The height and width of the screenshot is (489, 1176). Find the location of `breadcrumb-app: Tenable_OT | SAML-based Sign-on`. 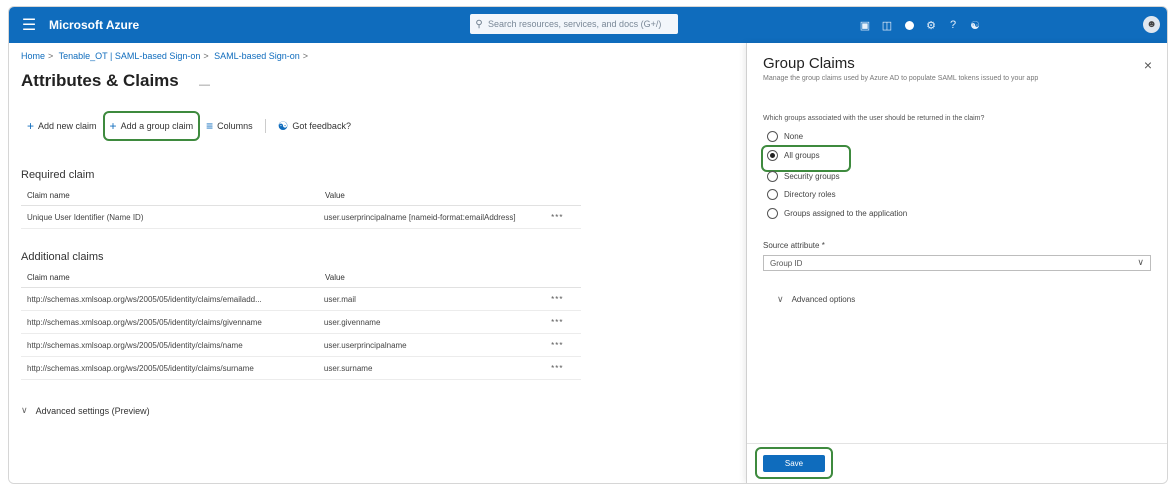

breadcrumb-app: Tenable_OT | SAML-based Sign-on is located at coordinates (130, 56).